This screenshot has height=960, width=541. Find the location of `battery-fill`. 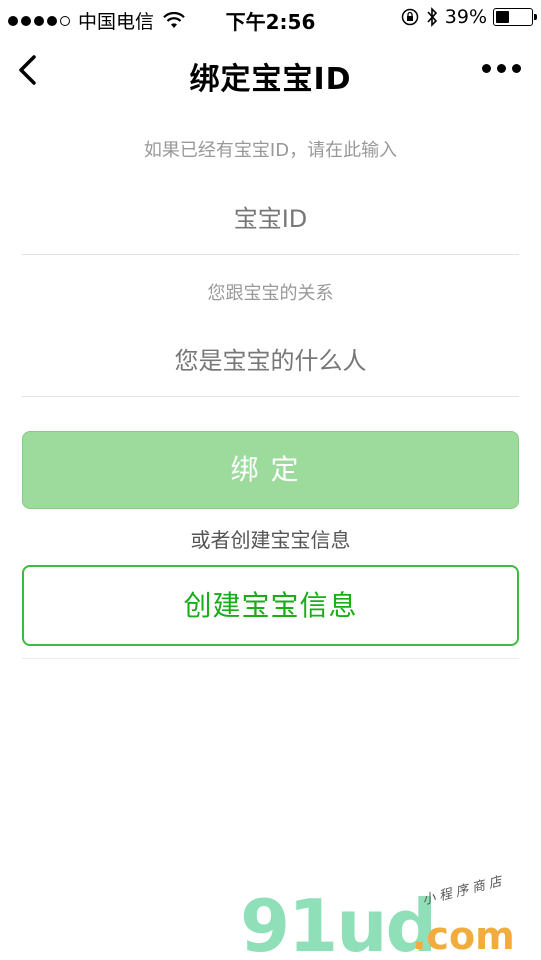

battery-fill is located at coordinates (503, 17).